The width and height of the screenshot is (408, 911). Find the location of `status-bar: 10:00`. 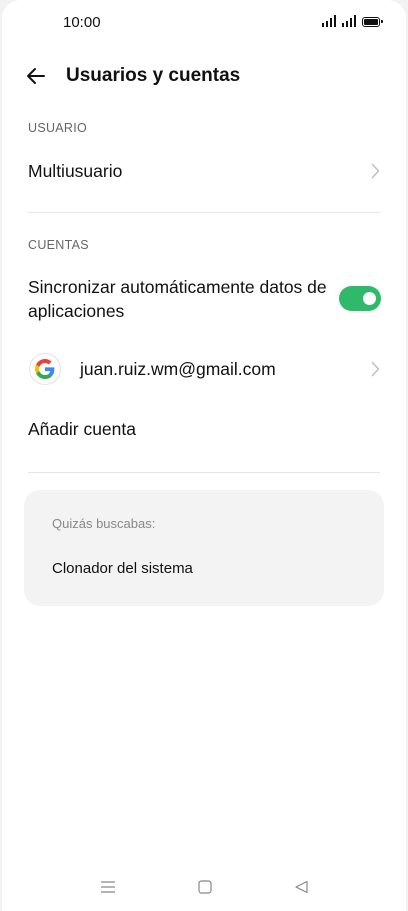

status-bar: 10:00 is located at coordinates (204, 22).